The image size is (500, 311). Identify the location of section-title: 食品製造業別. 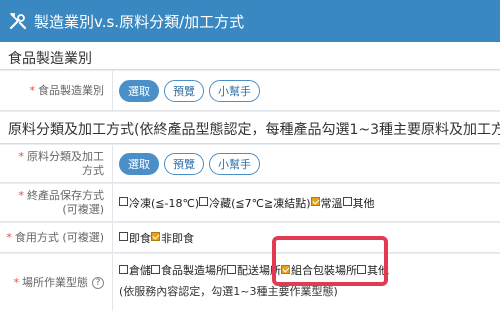
(50, 59).